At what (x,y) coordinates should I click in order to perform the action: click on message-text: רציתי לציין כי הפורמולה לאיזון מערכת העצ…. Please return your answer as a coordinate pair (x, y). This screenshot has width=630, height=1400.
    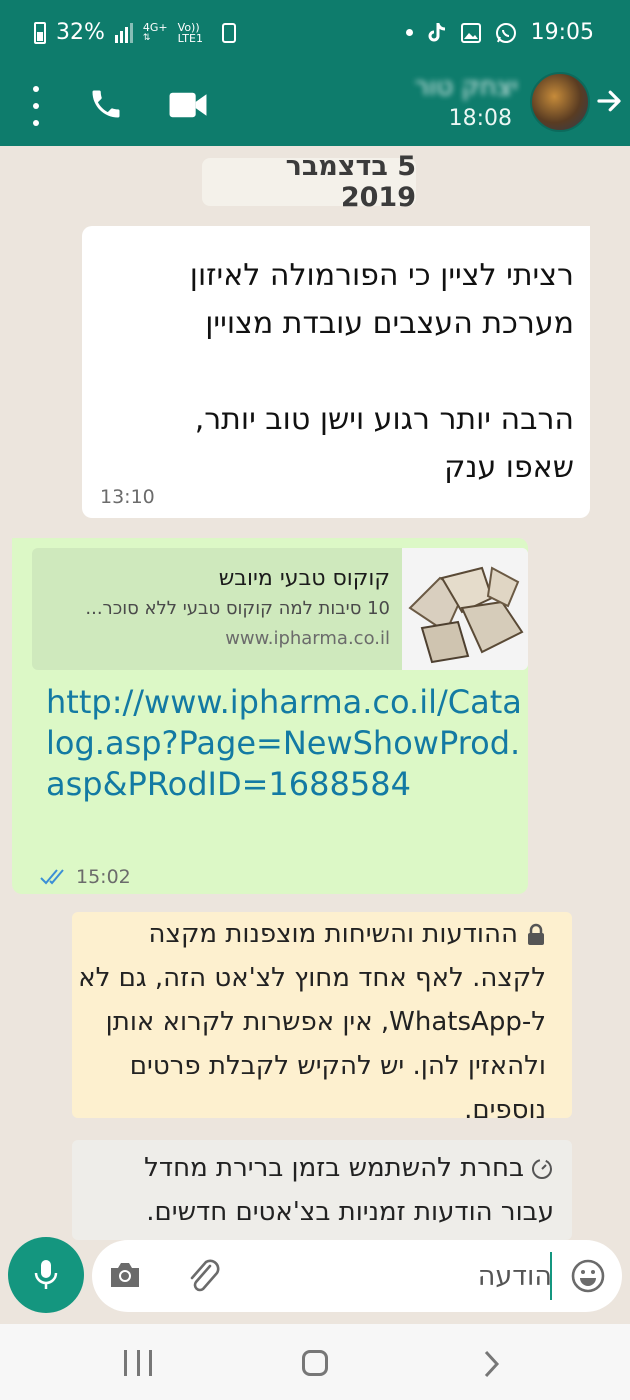
    Looking at the image, I should click on (381, 371).